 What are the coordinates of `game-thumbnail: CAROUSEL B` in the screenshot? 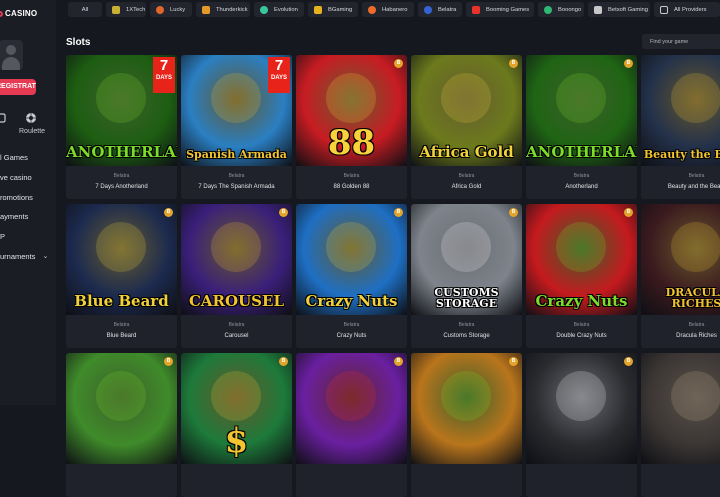 It's located at (236, 259).